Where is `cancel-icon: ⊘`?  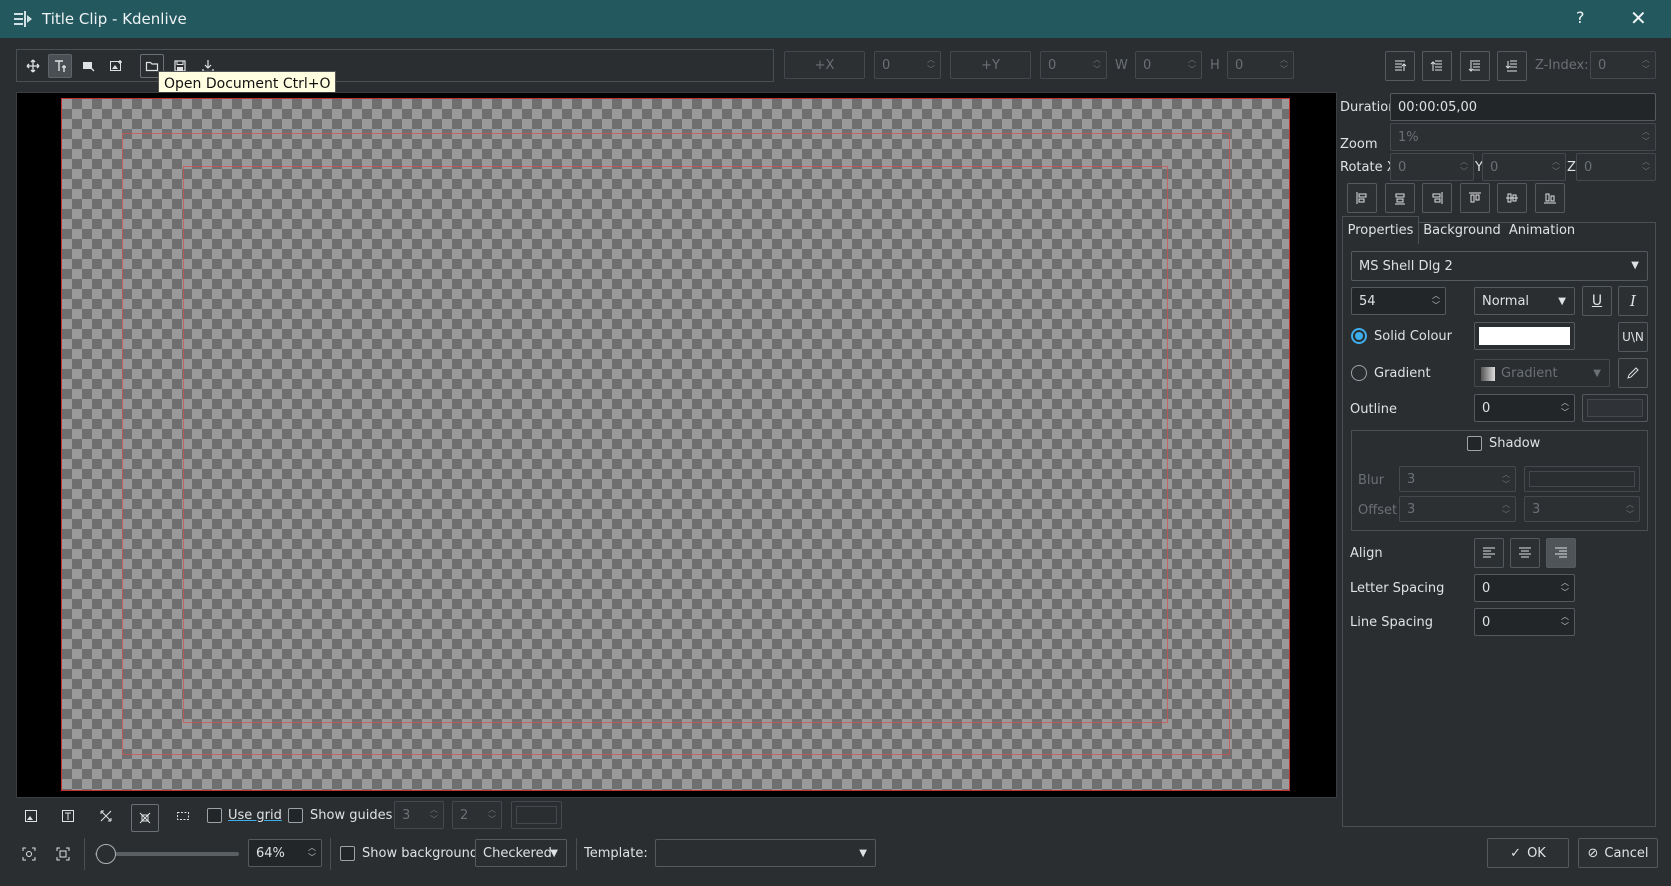
cancel-icon: ⊘ is located at coordinates (1593, 853).